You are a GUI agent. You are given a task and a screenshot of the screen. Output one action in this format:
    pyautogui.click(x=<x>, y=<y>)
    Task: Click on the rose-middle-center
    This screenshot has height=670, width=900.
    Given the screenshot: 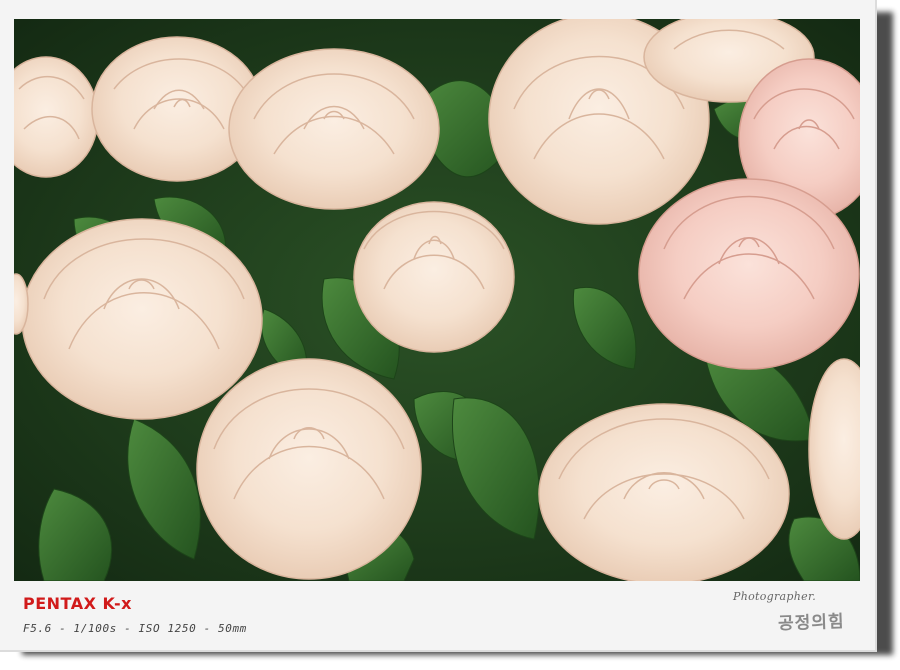 What is the action you would take?
    pyautogui.click(x=434, y=277)
    